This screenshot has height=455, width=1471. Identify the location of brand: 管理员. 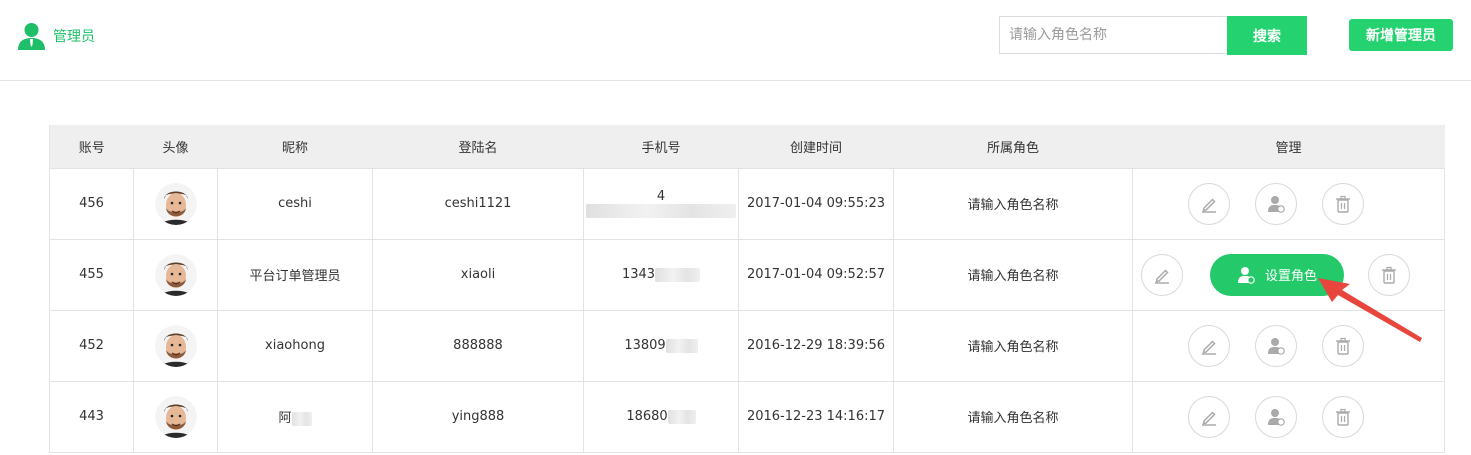
(56, 36).